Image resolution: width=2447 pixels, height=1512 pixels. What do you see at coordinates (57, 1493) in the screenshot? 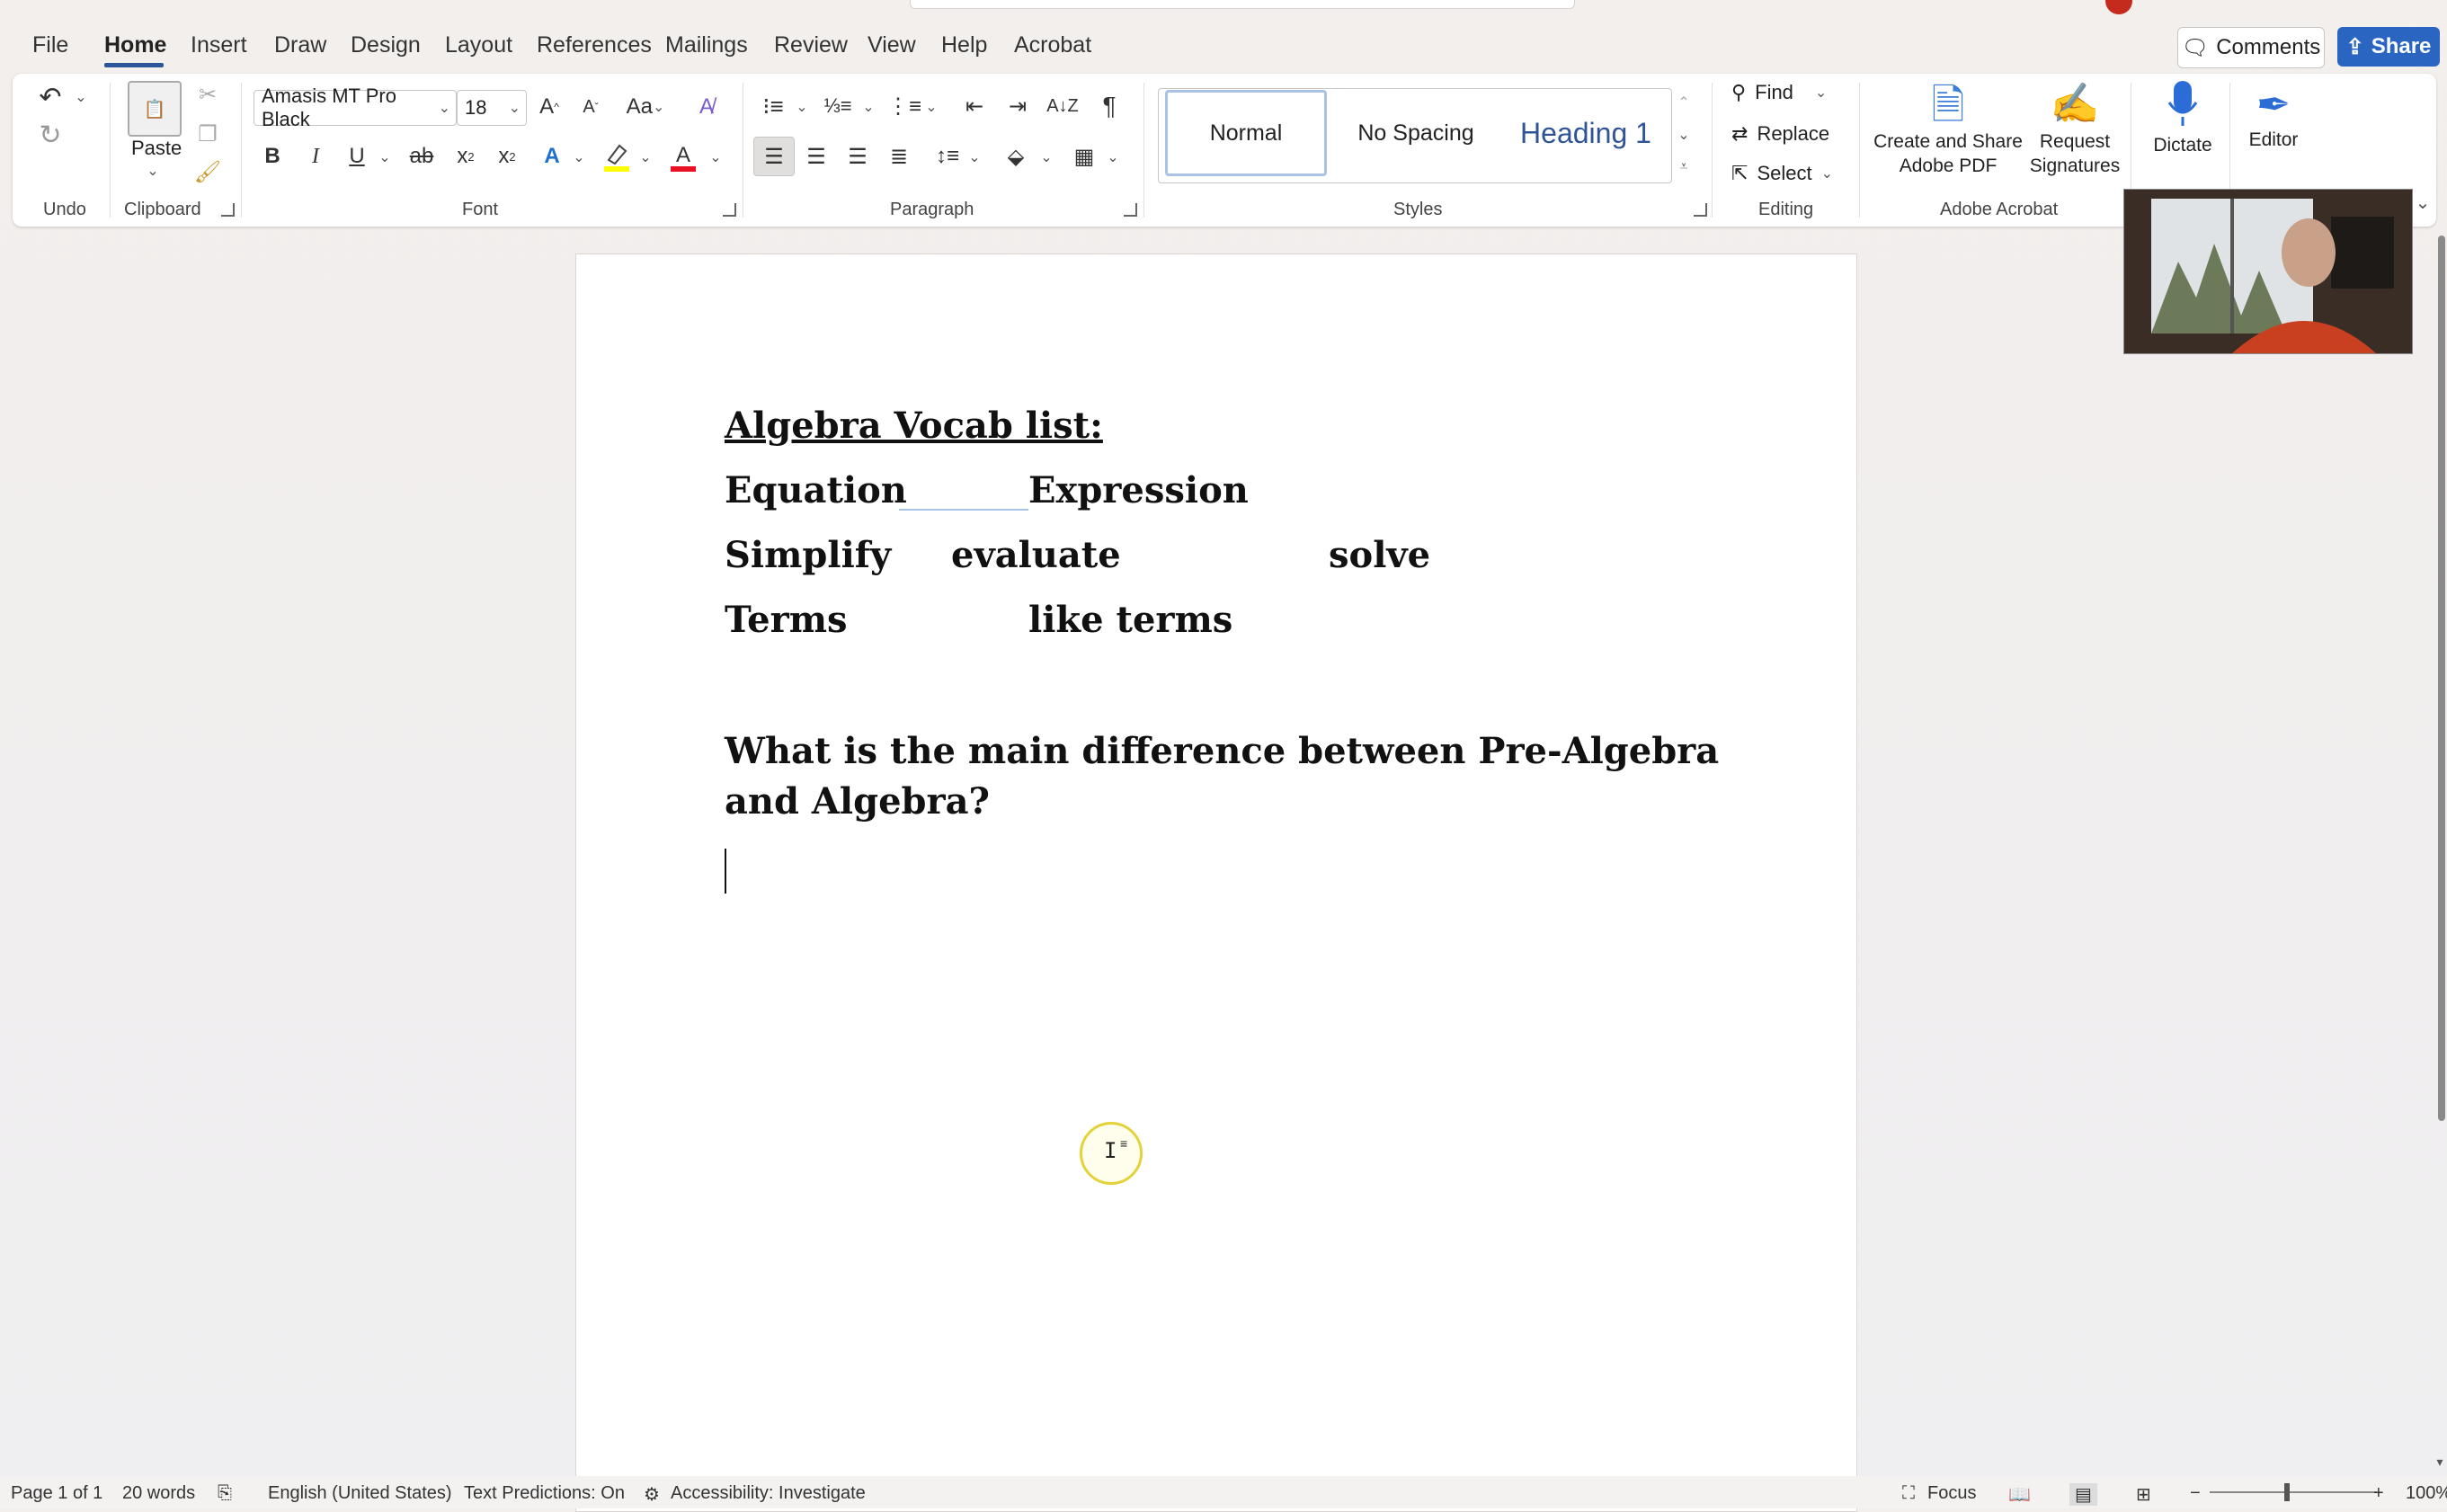
I see `page-count: Page 1 of 1` at bounding box center [57, 1493].